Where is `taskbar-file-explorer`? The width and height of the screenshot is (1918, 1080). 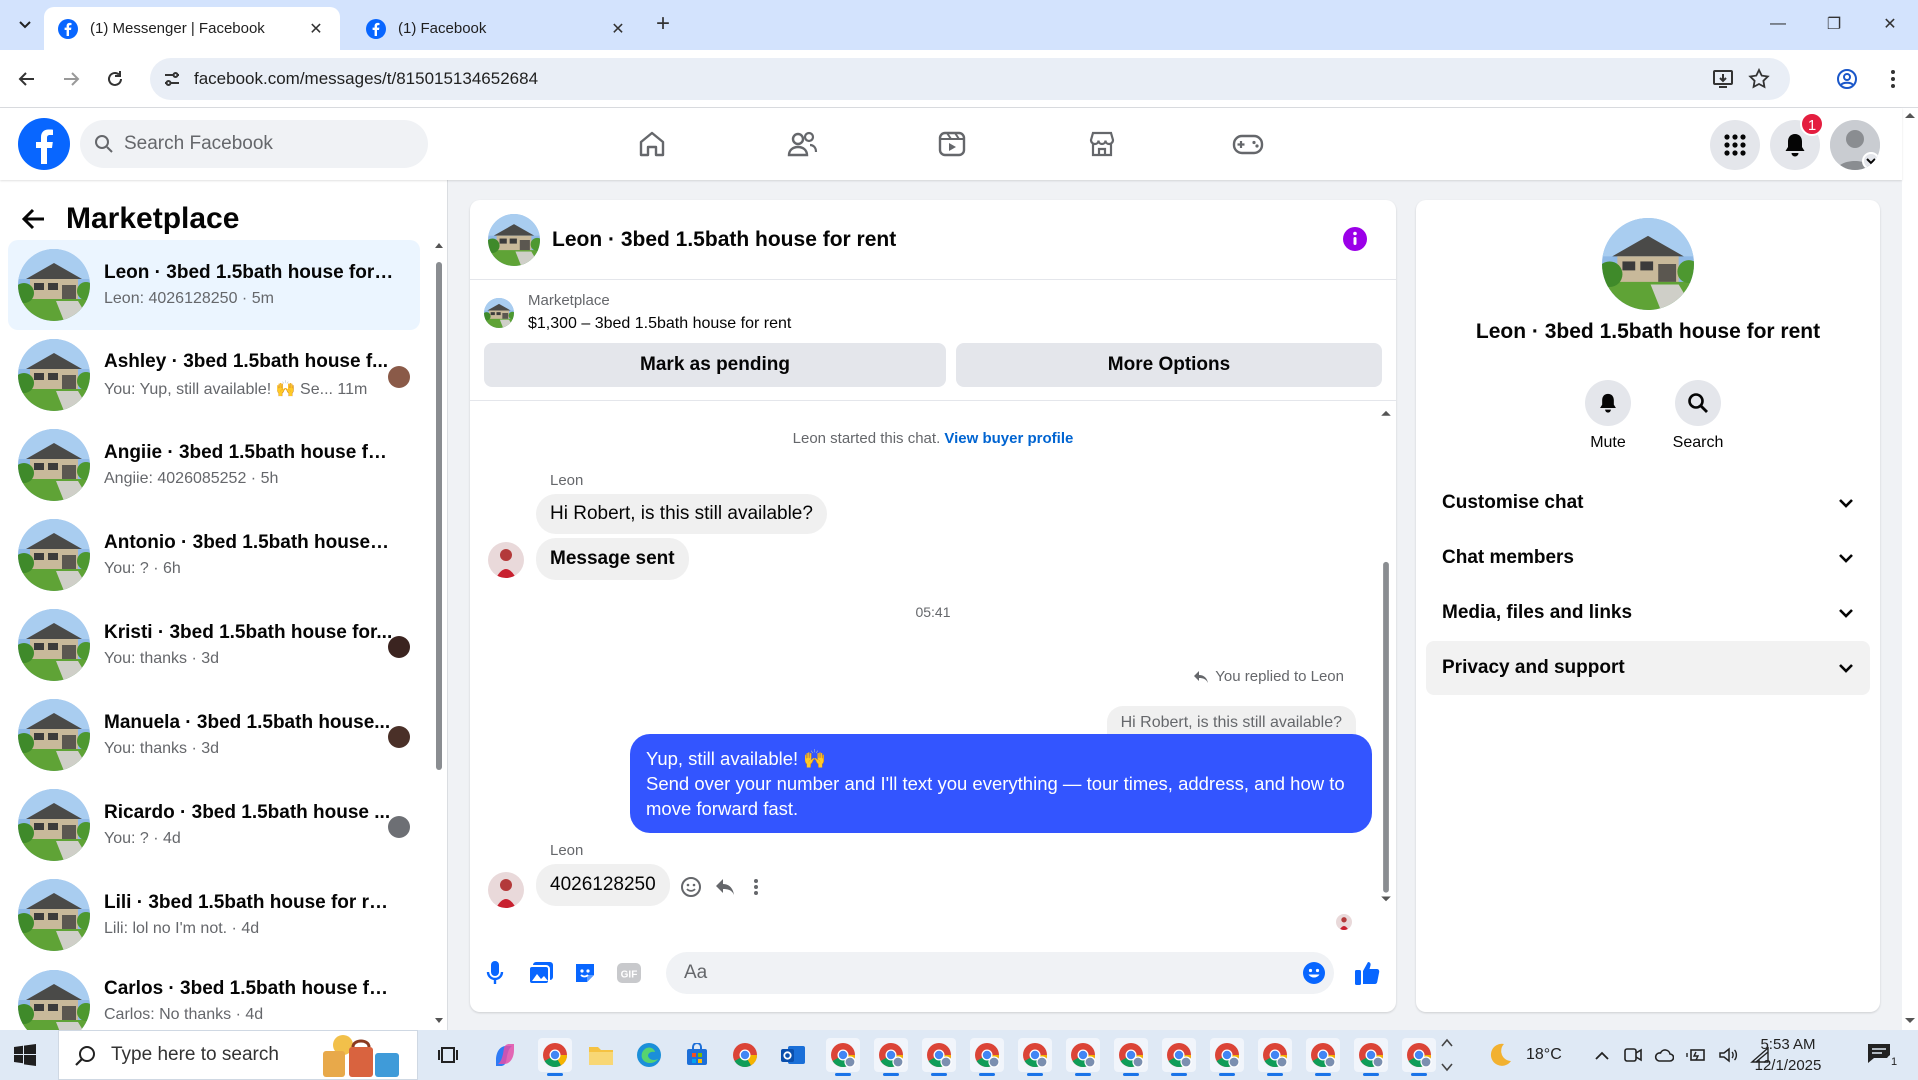
taskbar-file-explorer is located at coordinates (601, 1055).